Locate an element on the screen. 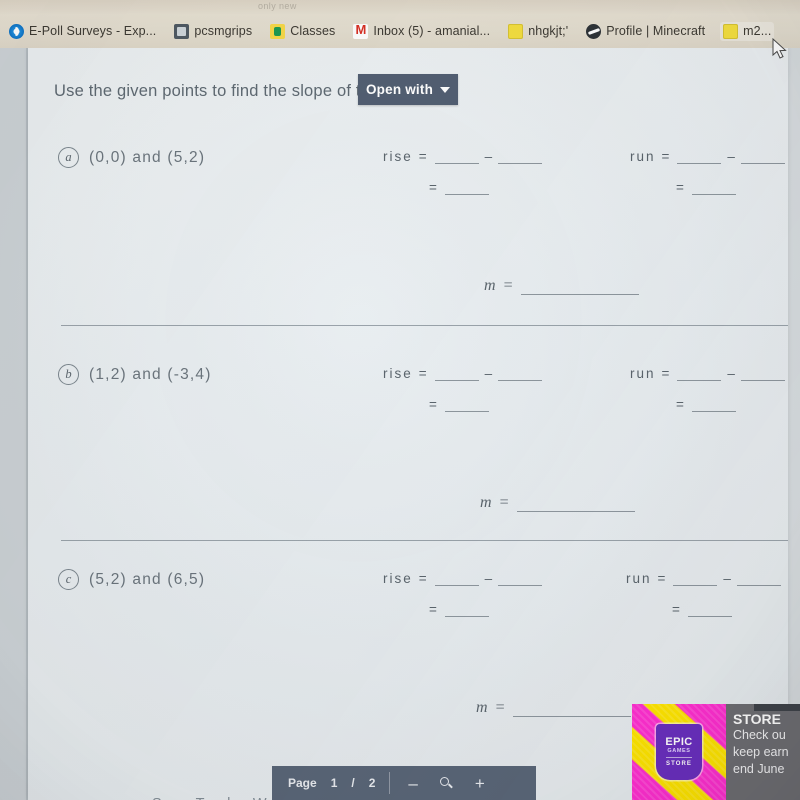 The height and width of the screenshot is (800, 800). bookmark-item-profile-minecraft: Profile | Minecraft is located at coordinates (645, 31).